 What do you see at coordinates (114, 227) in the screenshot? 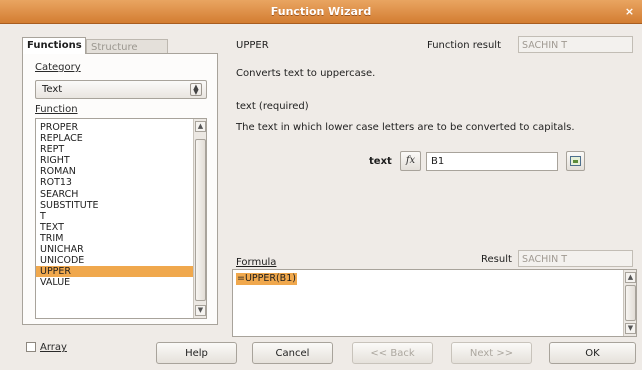
I see `function-list-item: TEXT` at bounding box center [114, 227].